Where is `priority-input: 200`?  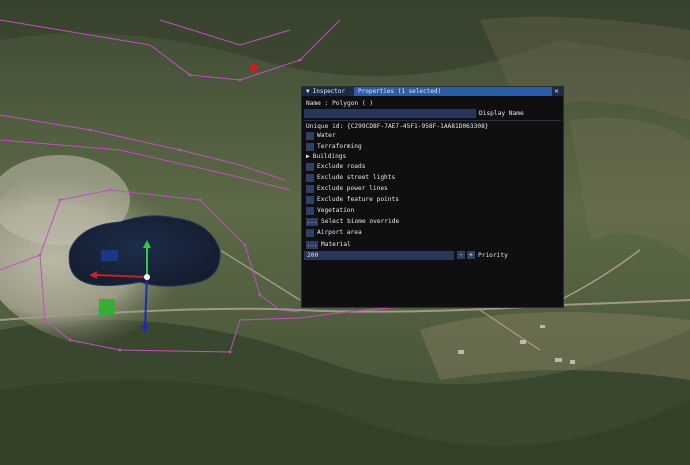 priority-input: 200 is located at coordinates (379, 255).